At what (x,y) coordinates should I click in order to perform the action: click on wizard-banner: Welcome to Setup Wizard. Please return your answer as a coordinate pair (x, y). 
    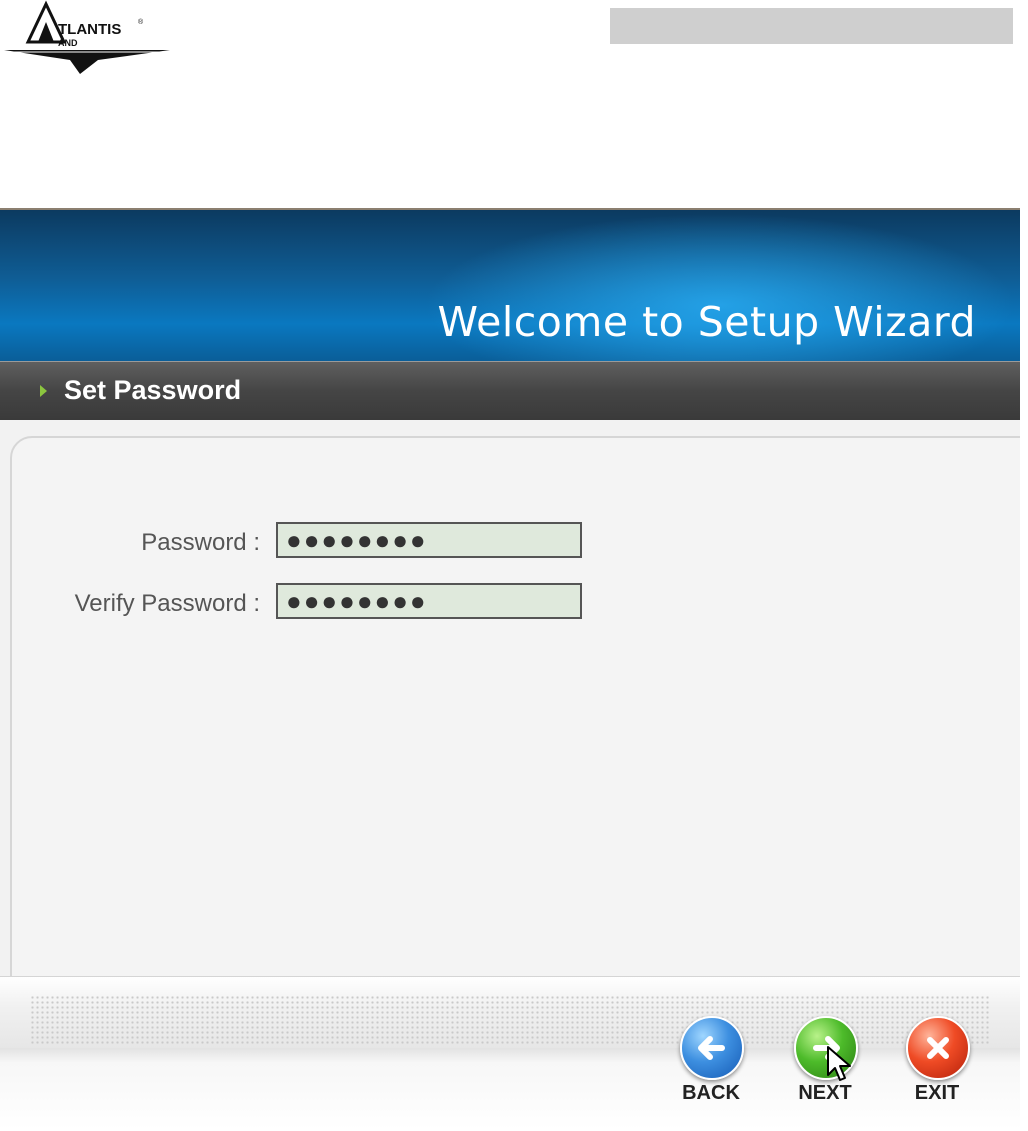
    Looking at the image, I should click on (510, 285).